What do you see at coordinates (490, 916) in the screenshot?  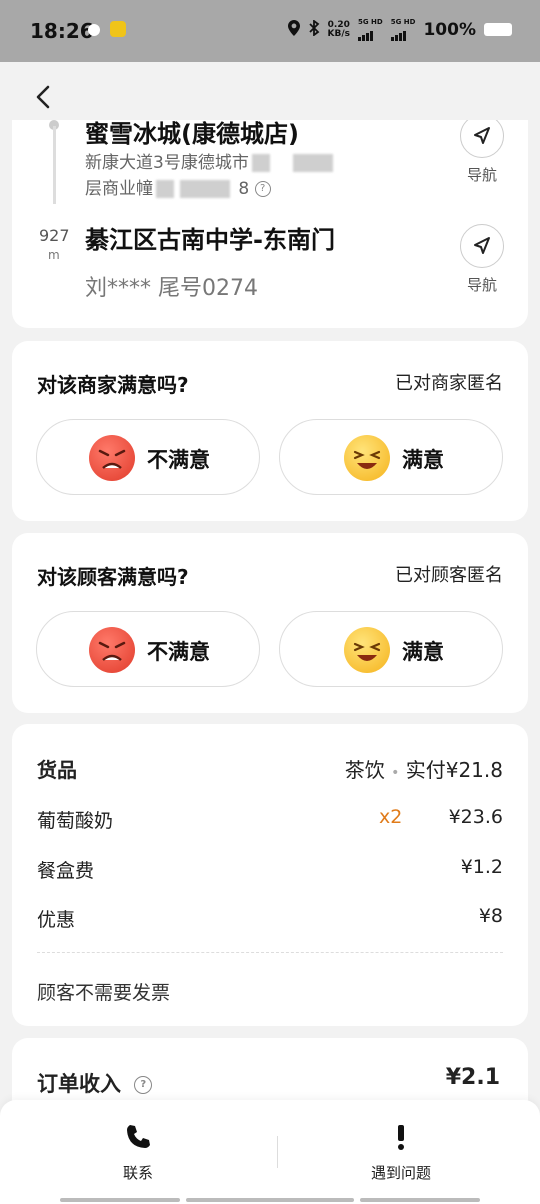 I see `goods-item-price: ¥8` at bounding box center [490, 916].